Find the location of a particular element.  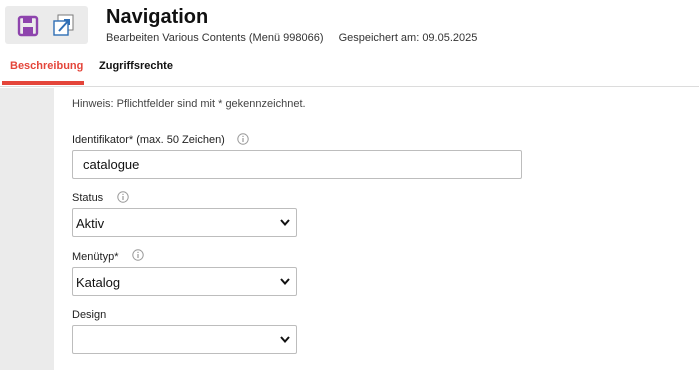

toolbar is located at coordinates (46, 25).